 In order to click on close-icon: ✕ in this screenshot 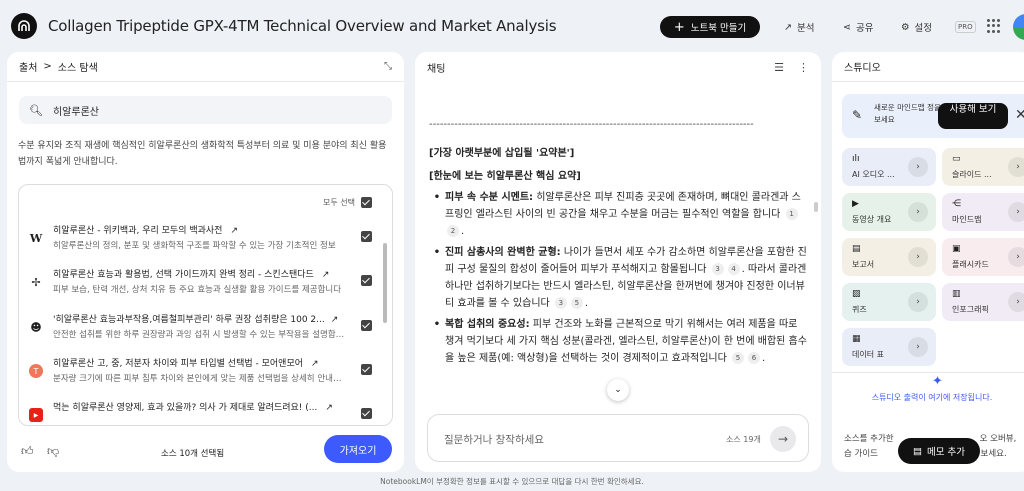, I will do `click(1019, 115)`.